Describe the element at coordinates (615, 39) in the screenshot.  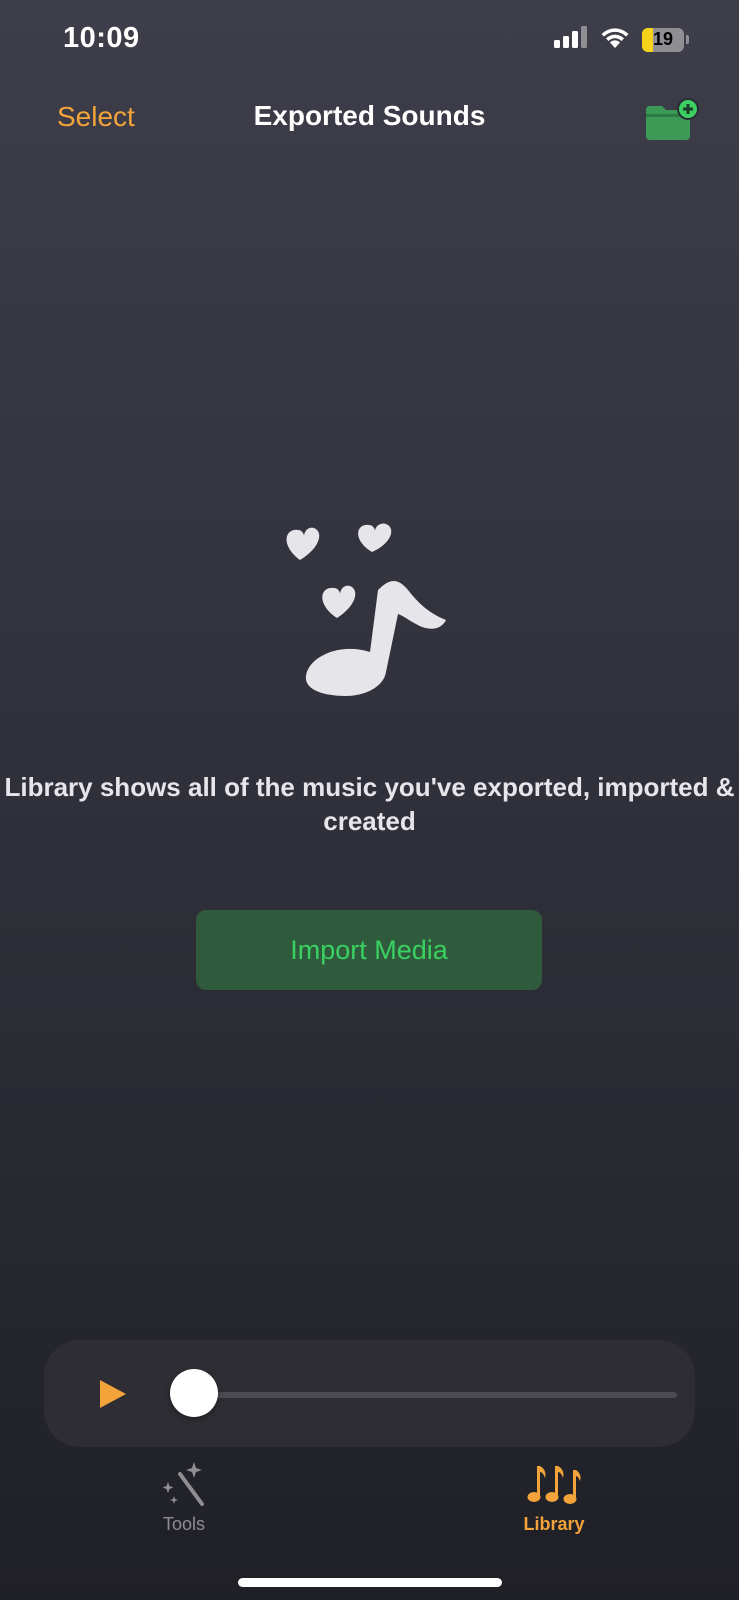
I see `wifi-icon` at that location.